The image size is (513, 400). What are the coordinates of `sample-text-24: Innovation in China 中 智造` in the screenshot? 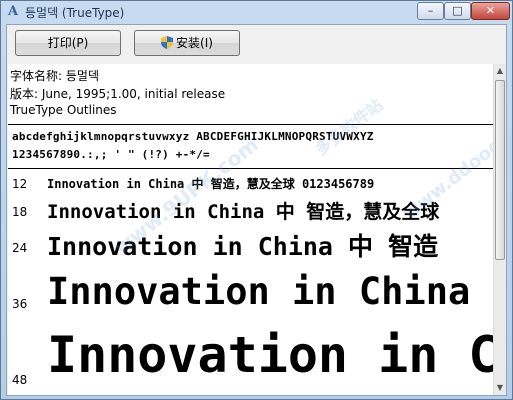 It's located at (243, 246).